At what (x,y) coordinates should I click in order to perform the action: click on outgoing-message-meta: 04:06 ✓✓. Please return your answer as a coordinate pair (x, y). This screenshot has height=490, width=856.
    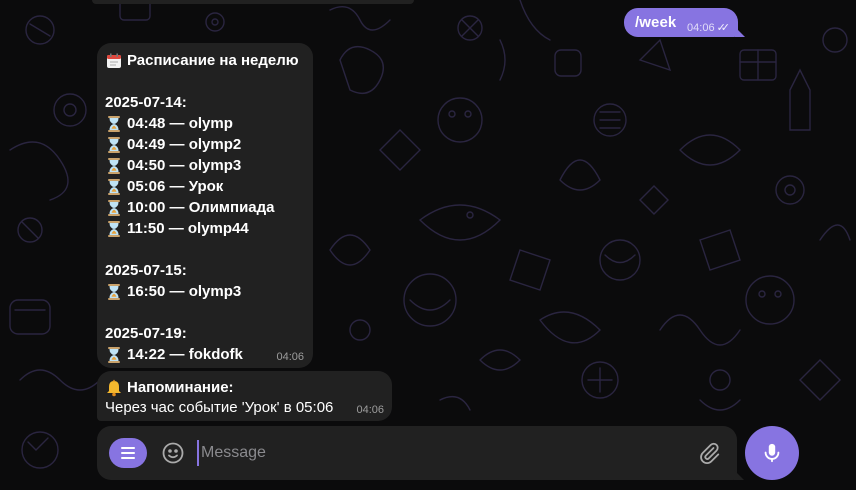
    Looking at the image, I should click on (709, 28).